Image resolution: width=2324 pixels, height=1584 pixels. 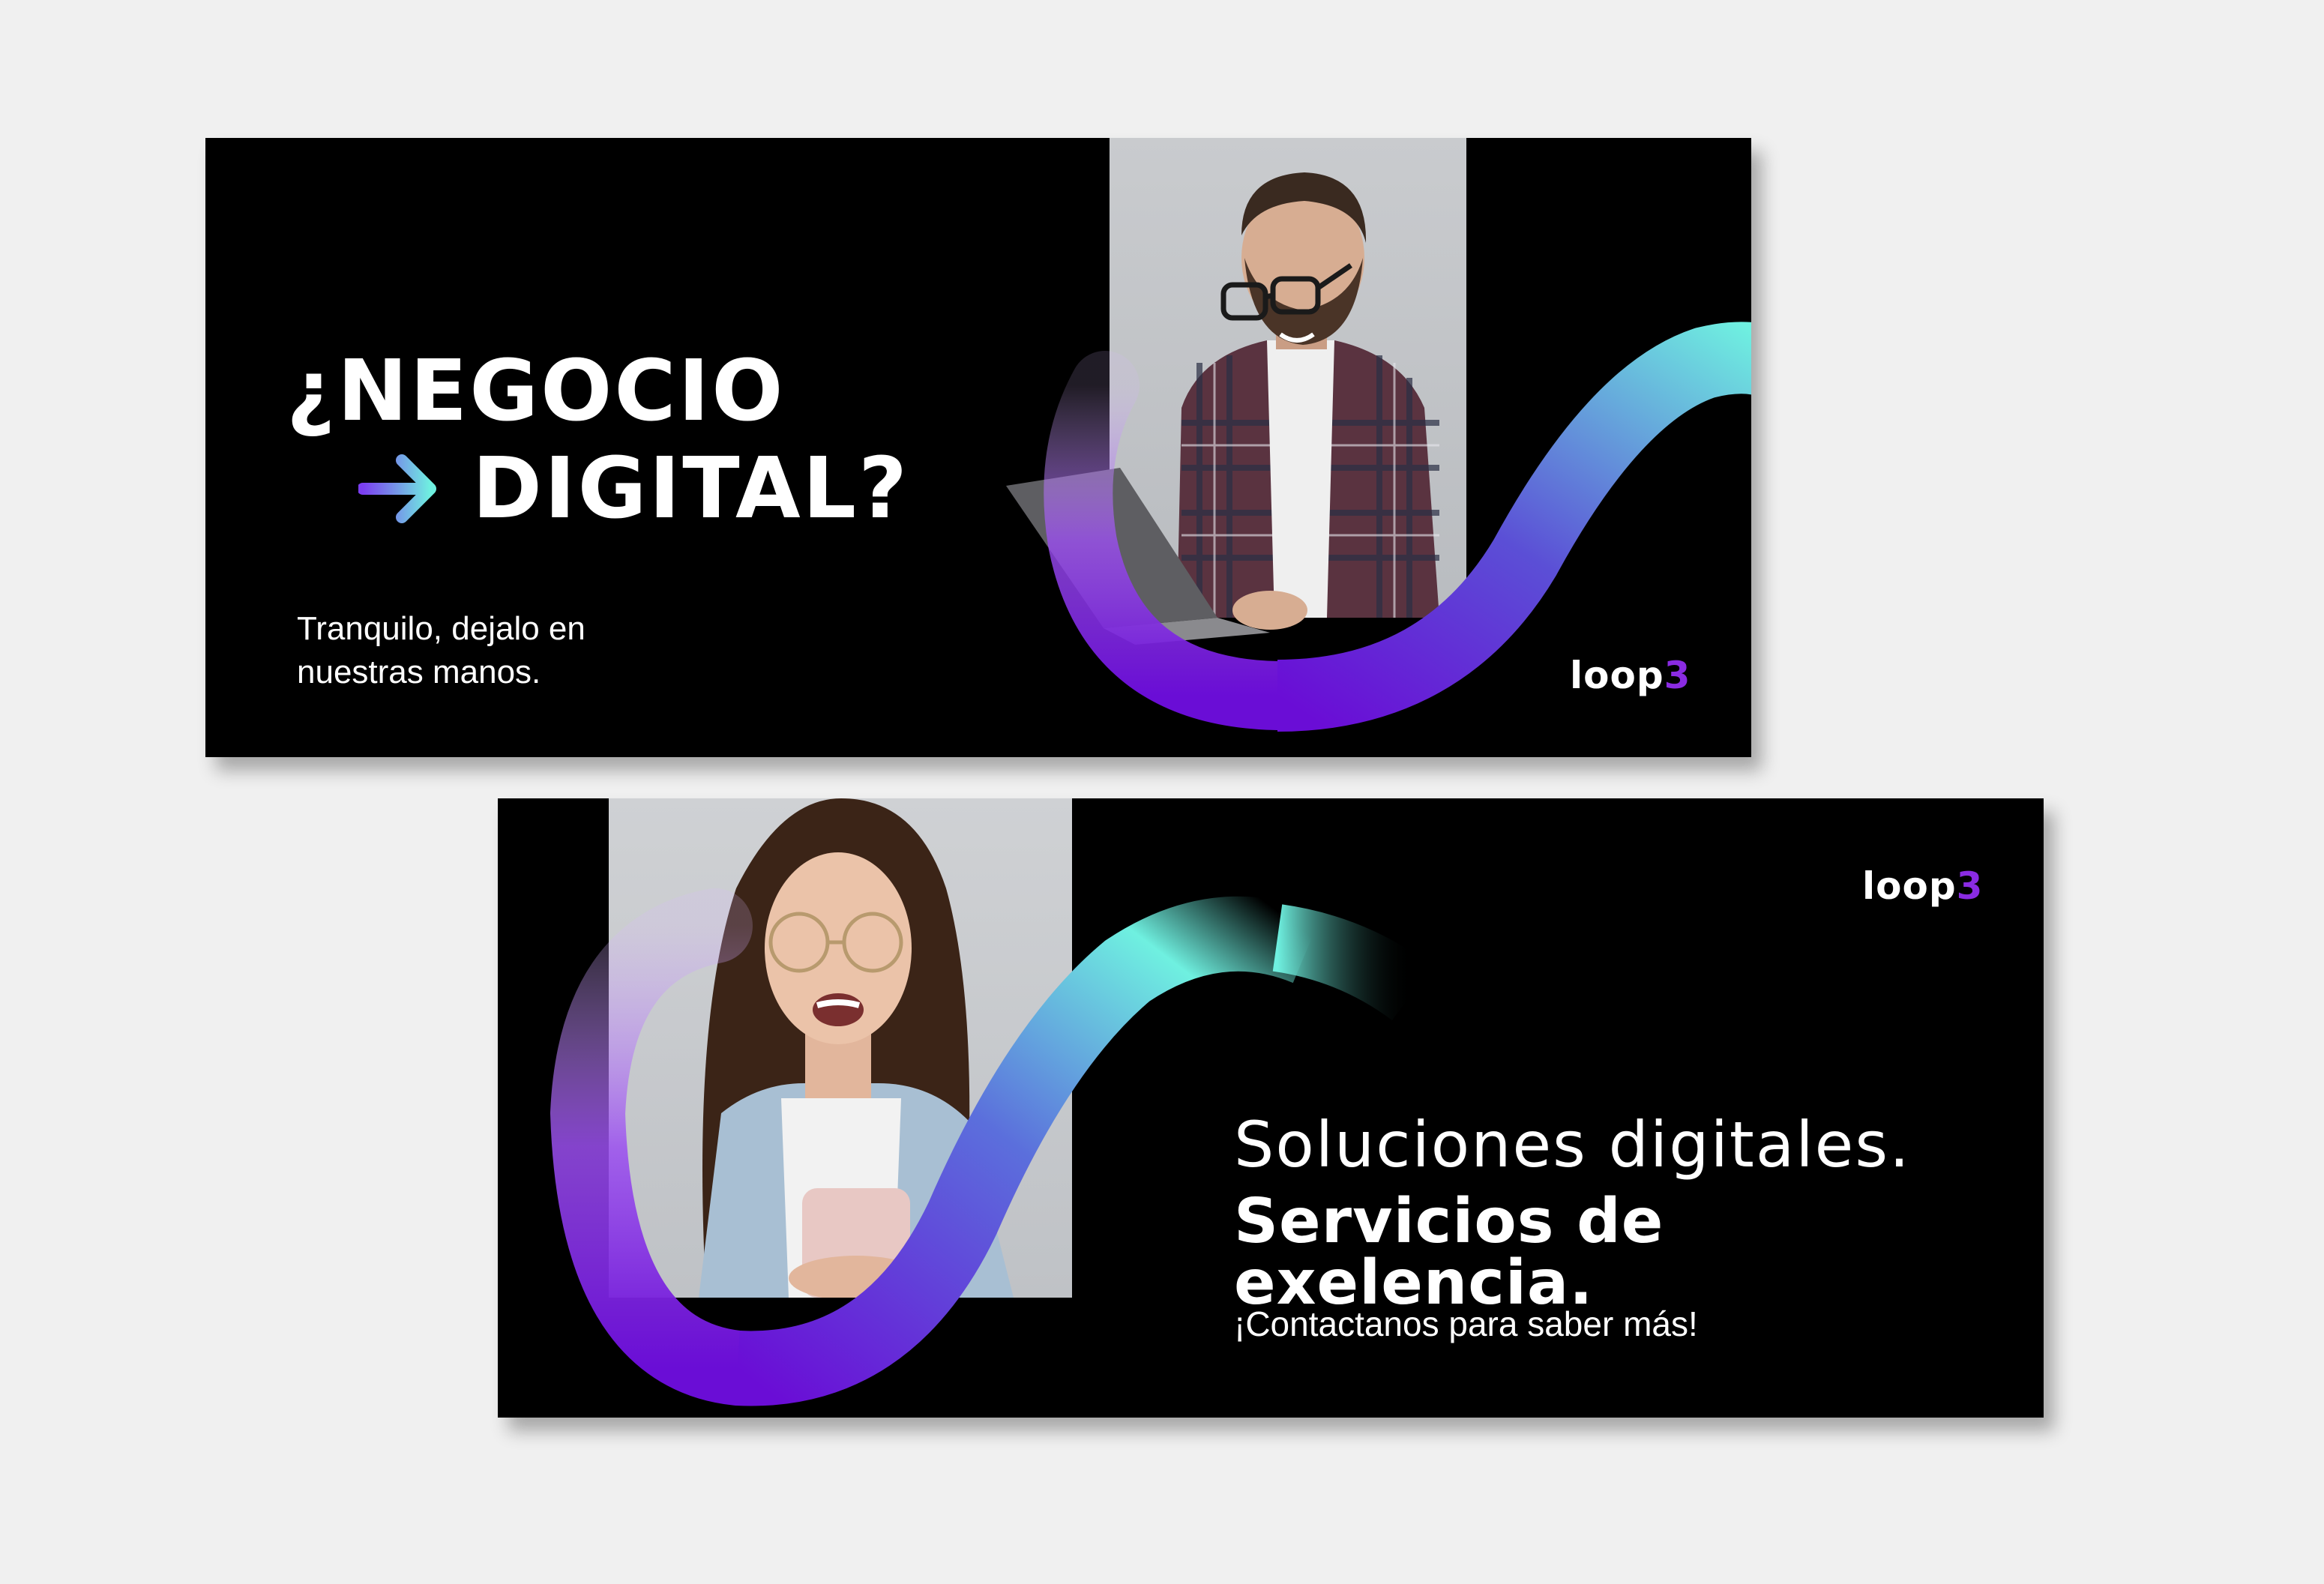 What do you see at coordinates (397, 488) in the screenshot?
I see `arrow-right-icon` at bounding box center [397, 488].